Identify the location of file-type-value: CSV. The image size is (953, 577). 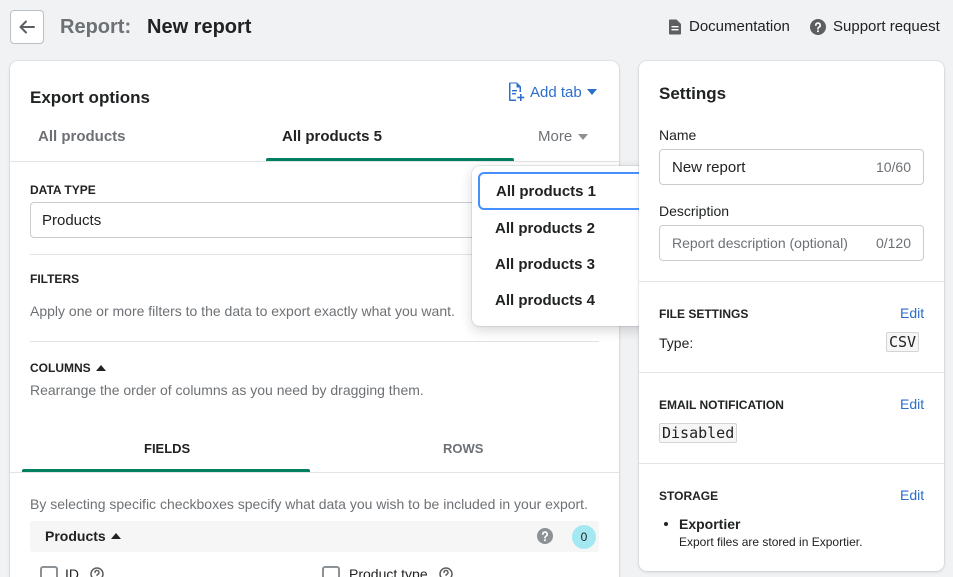
(903, 342).